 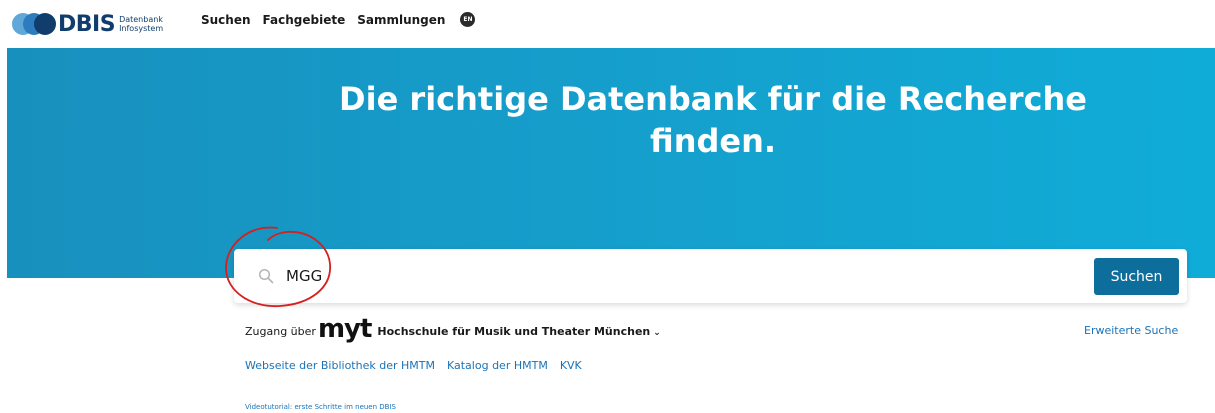 I want to click on dbis-logo: DBIS Datenbank Infosystem, so click(x=87, y=24).